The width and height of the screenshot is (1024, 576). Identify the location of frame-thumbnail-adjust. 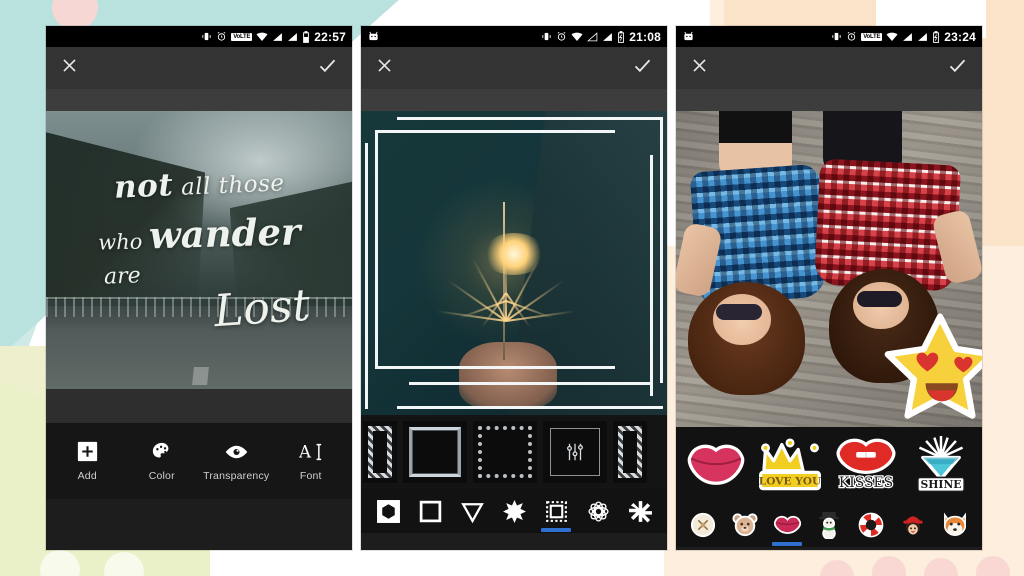
(575, 452).